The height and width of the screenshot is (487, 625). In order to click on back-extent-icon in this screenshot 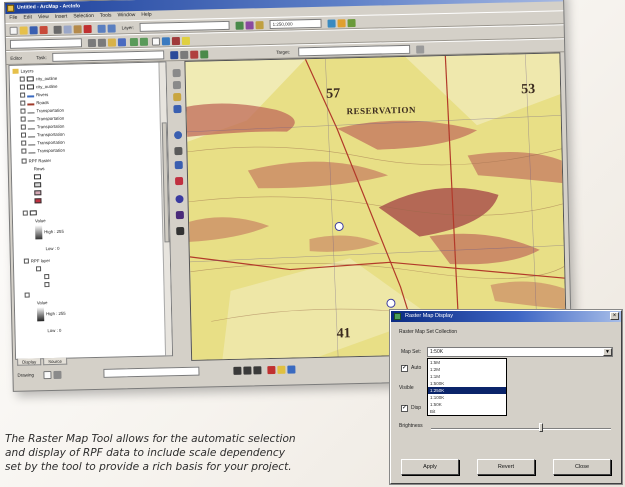, I will do `click(134, 42)`.